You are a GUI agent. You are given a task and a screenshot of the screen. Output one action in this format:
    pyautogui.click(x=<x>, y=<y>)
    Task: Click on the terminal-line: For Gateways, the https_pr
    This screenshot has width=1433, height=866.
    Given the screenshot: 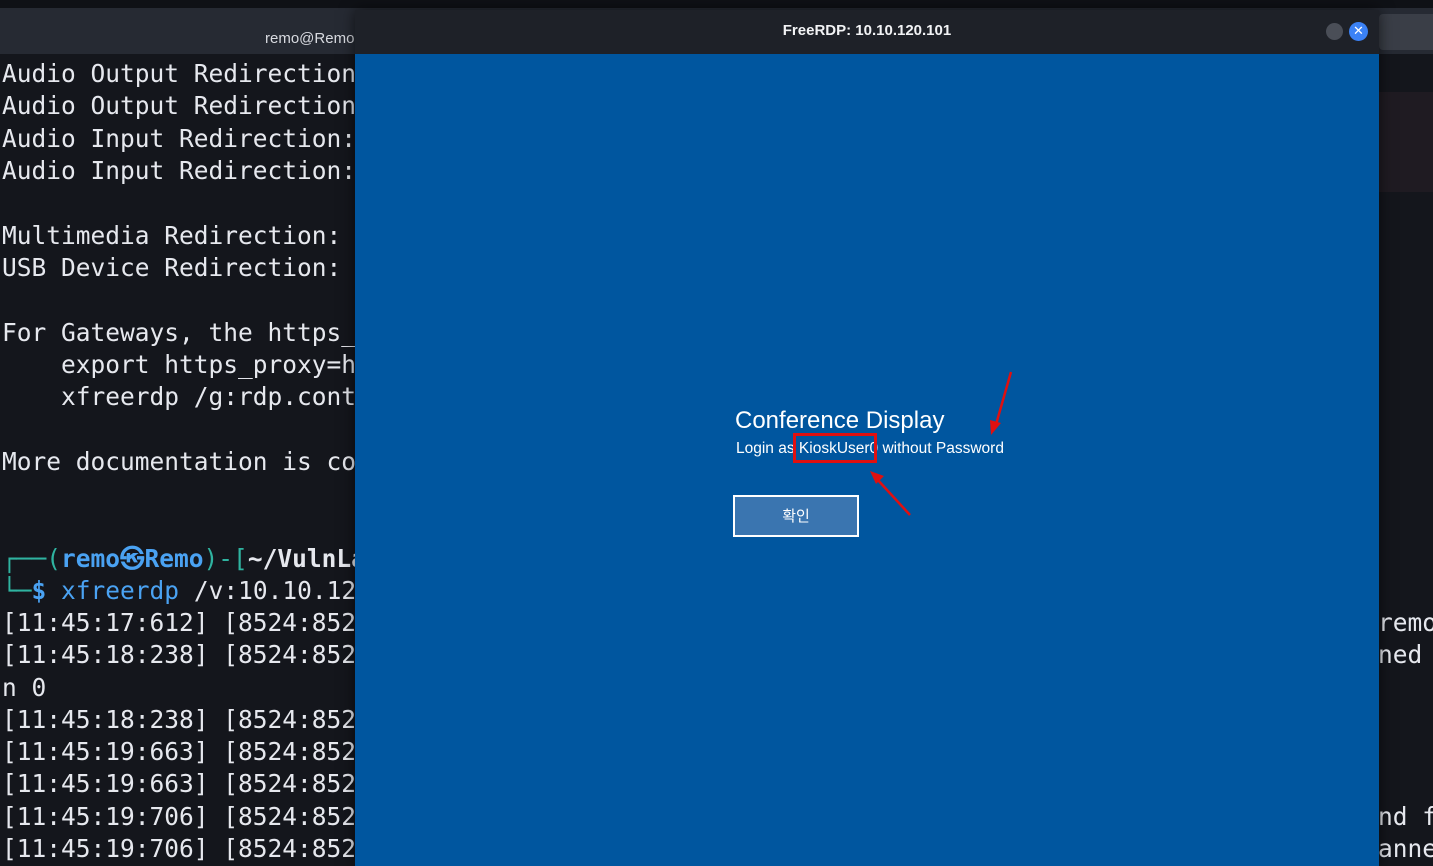 What is the action you would take?
    pyautogui.click(x=194, y=332)
    